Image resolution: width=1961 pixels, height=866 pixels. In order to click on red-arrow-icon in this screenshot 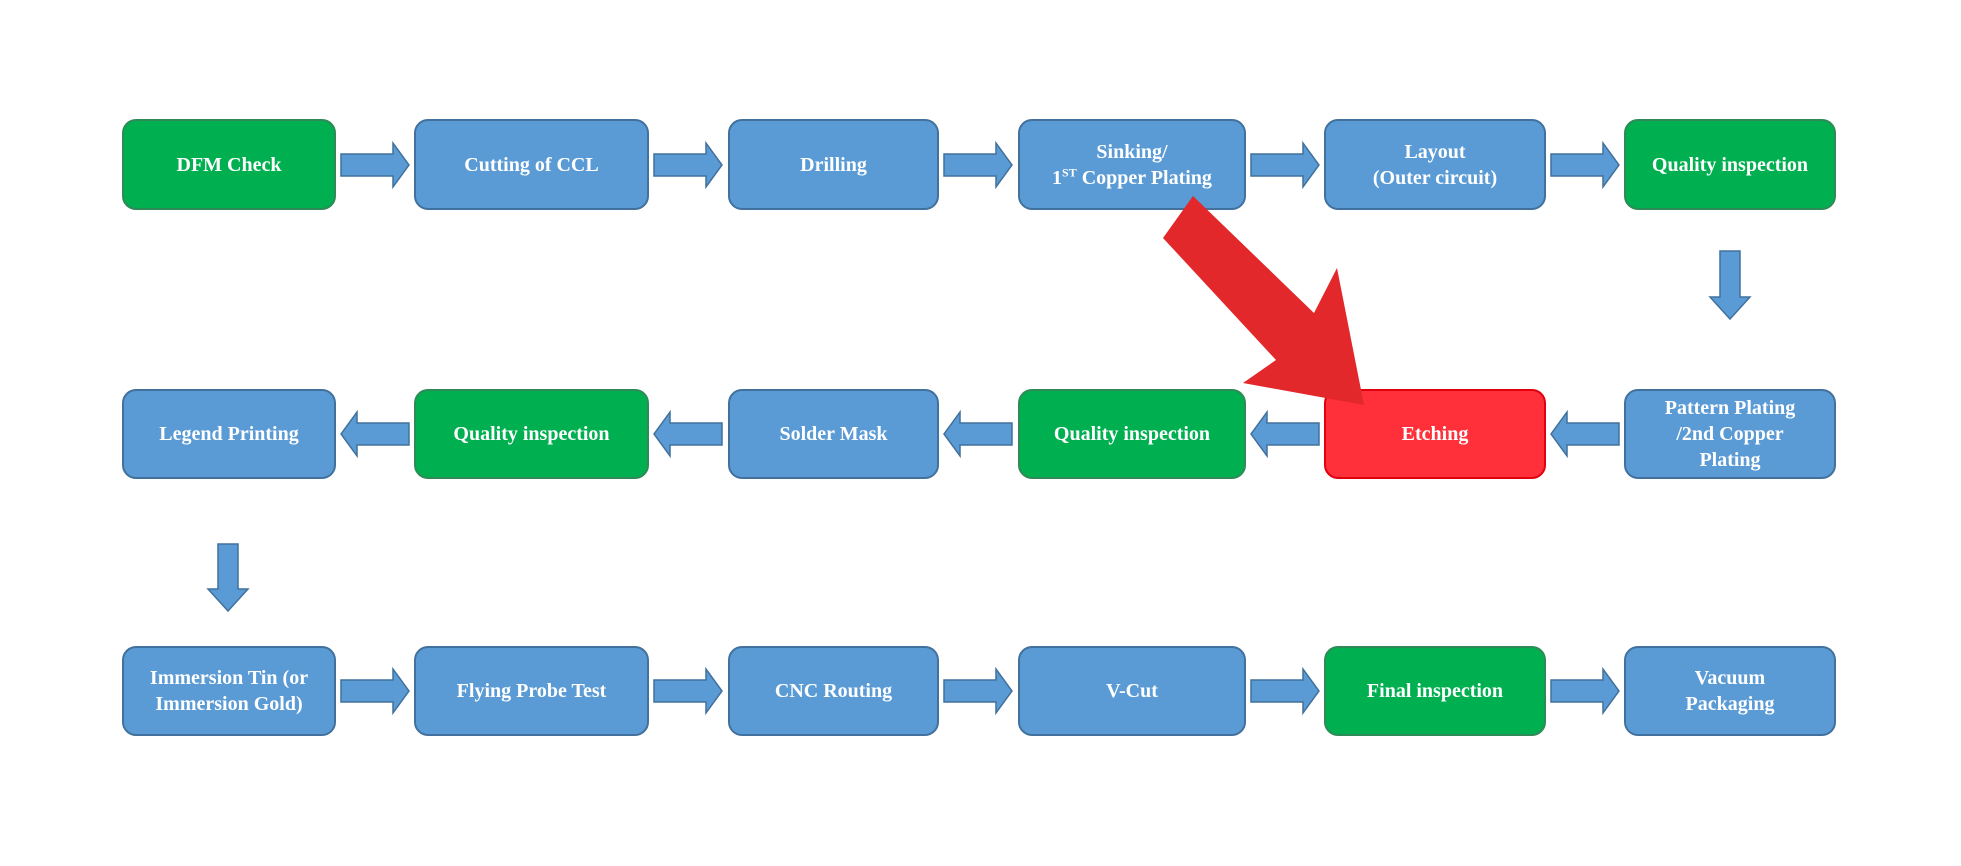, I will do `click(1263, 300)`.